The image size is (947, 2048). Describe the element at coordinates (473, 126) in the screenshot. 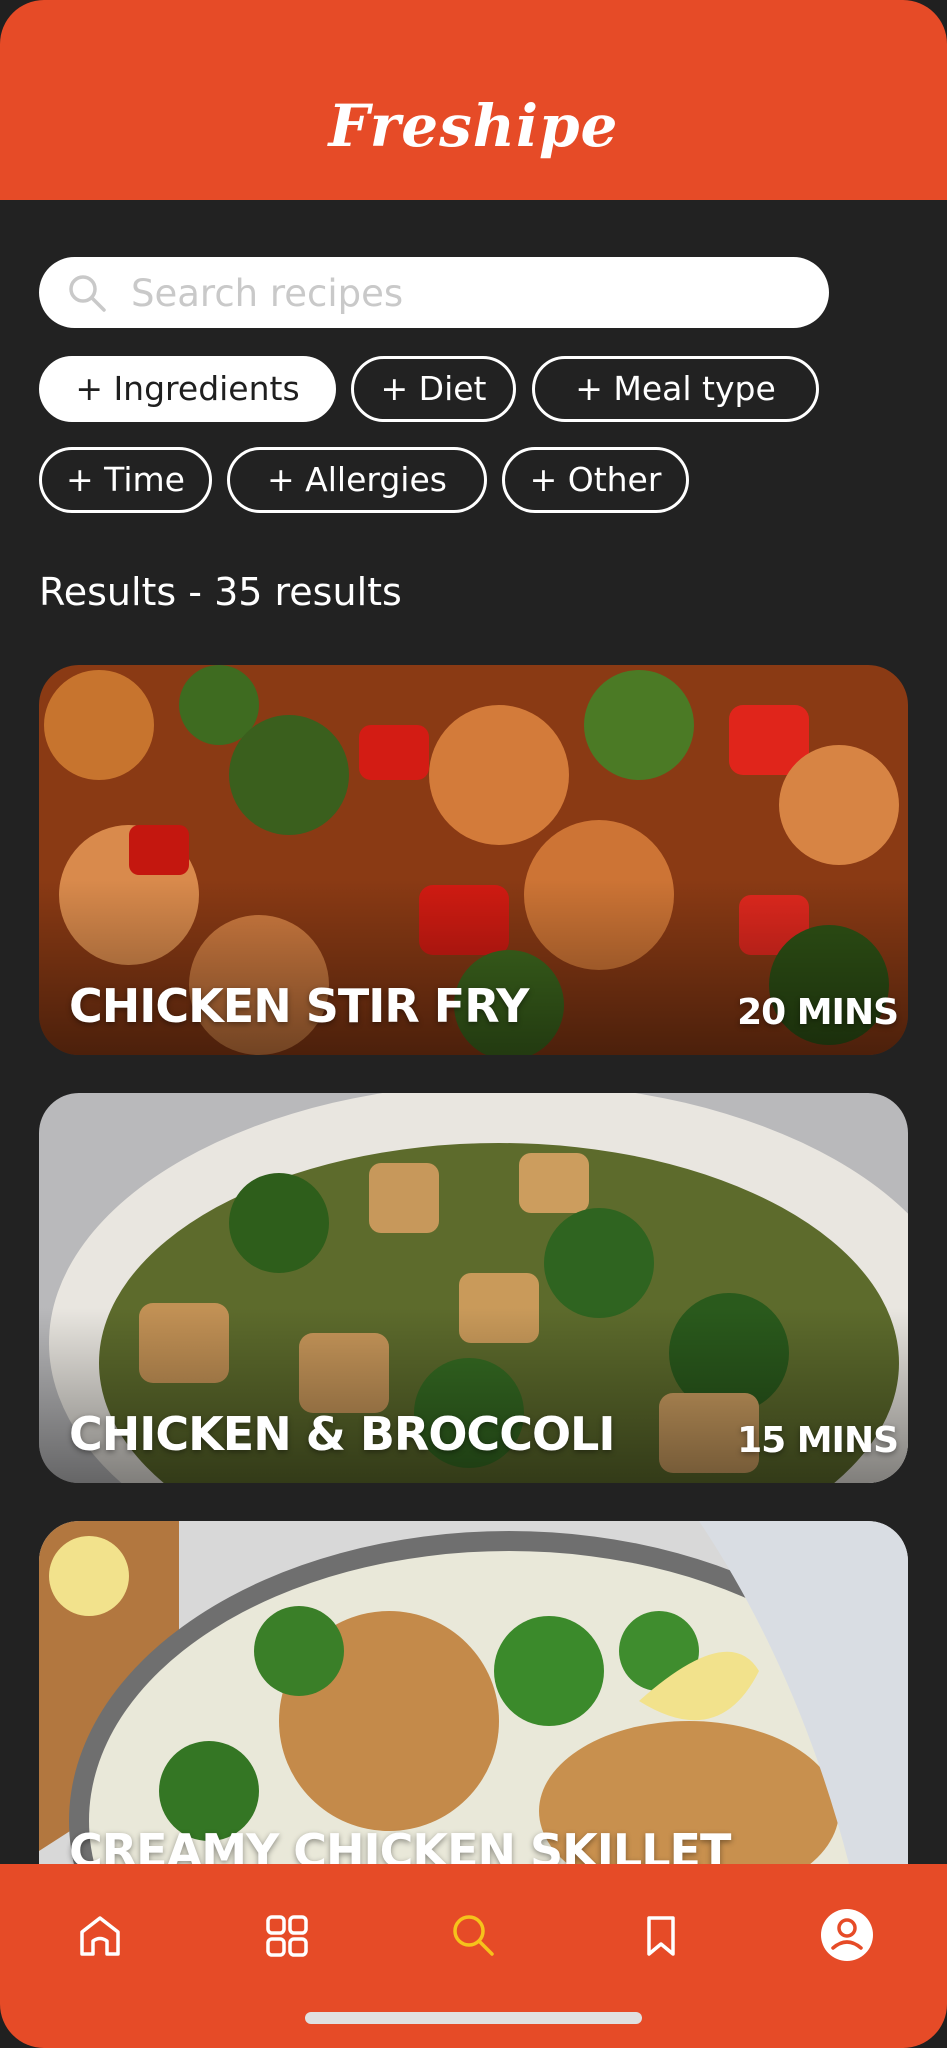

I see `app-logo: Freshipe` at that location.